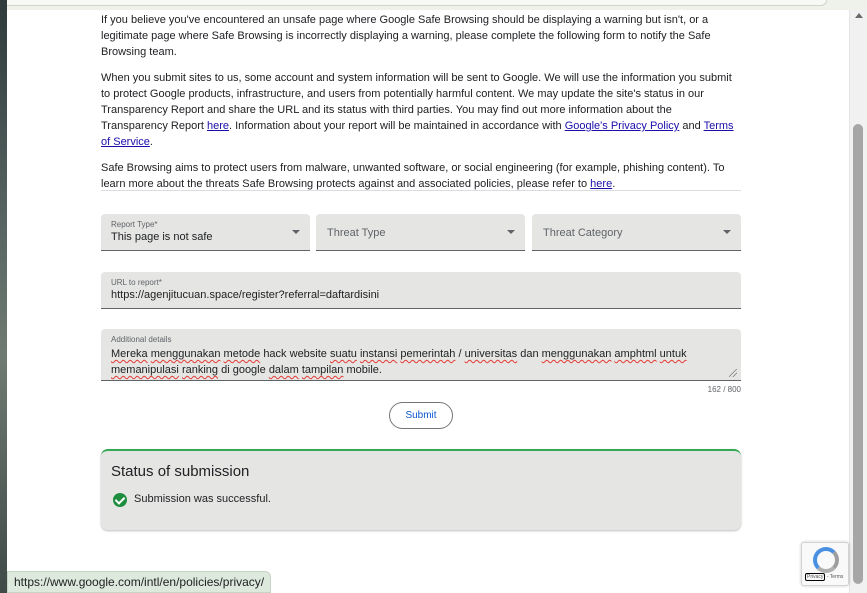 The width and height of the screenshot is (867, 593). What do you see at coordinates (322, 370) in the screenshot?
I see `details-word: tampilan` at bounding box center [322, 370].